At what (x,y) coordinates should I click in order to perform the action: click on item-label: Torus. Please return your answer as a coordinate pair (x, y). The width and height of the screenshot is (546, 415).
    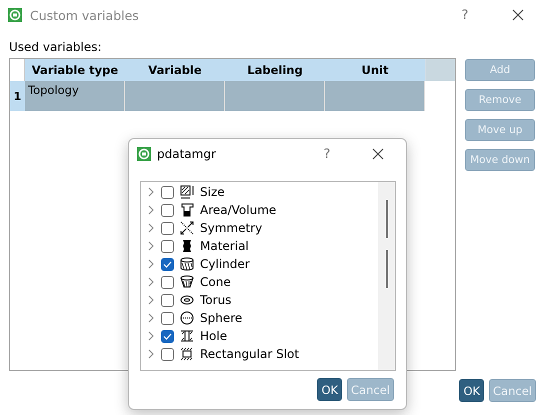
    Looking at the image, I should click on (216, 300).